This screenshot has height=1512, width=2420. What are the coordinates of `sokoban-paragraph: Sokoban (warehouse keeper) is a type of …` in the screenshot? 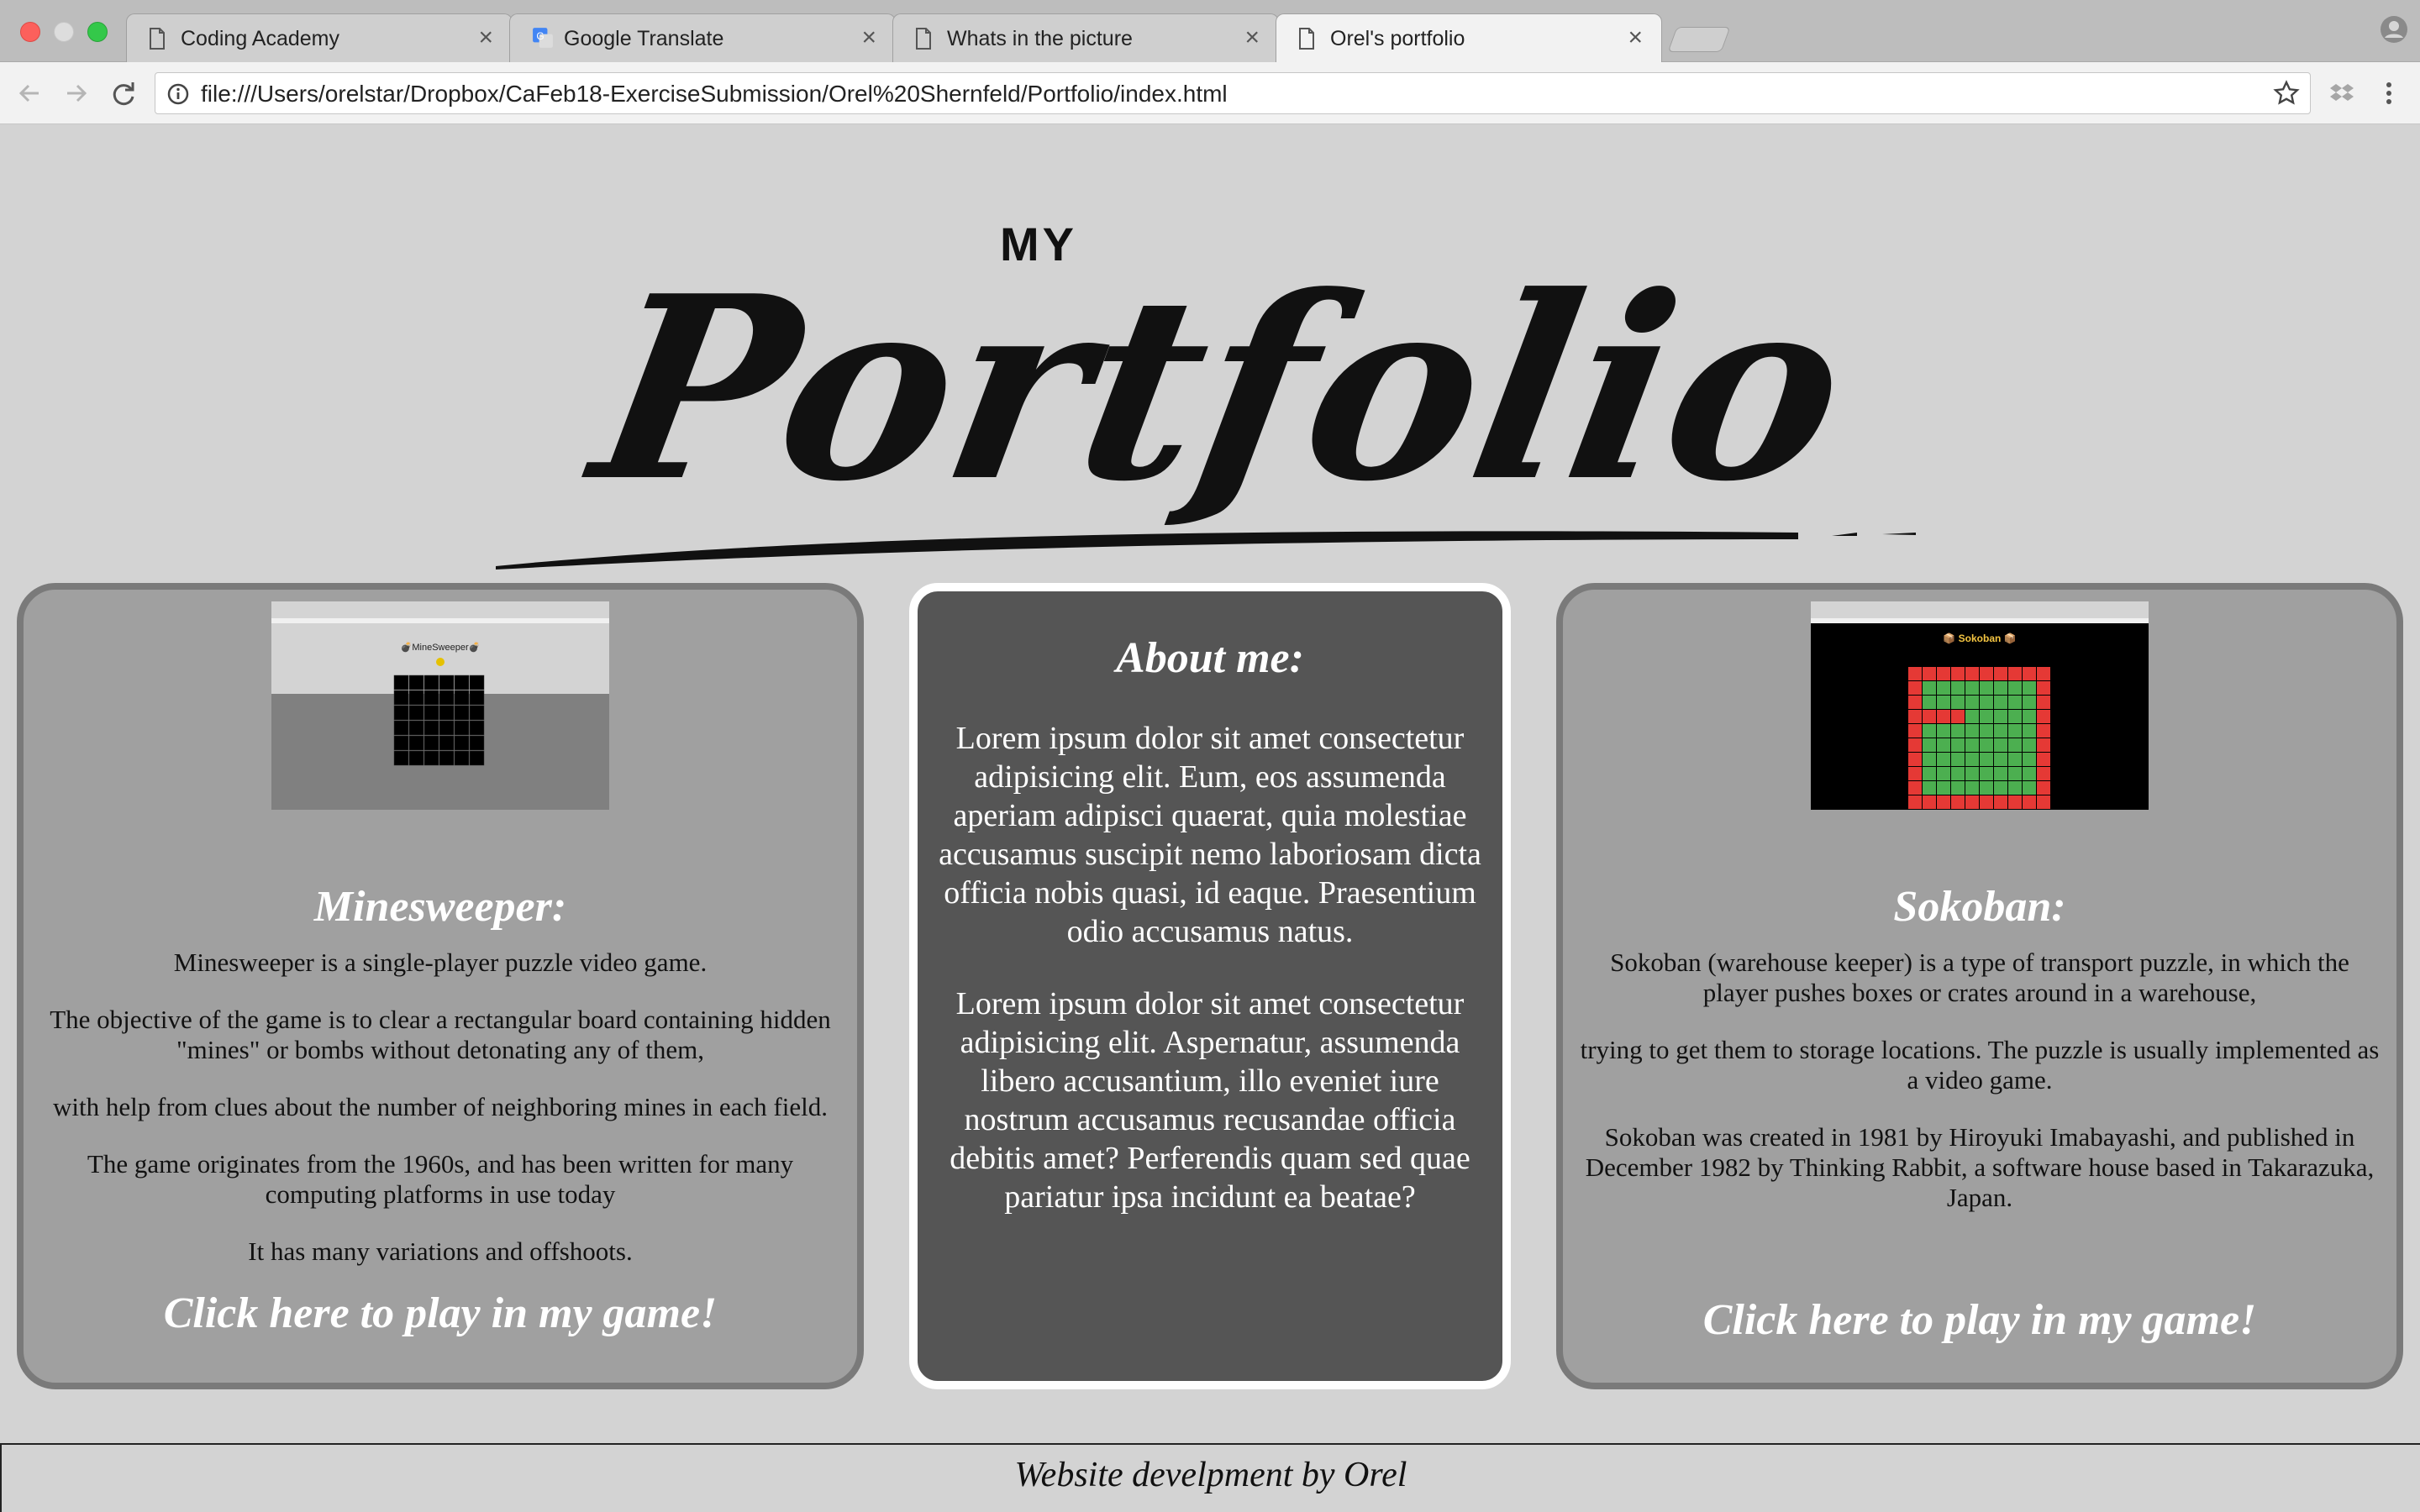 It's located at (1980, 977).